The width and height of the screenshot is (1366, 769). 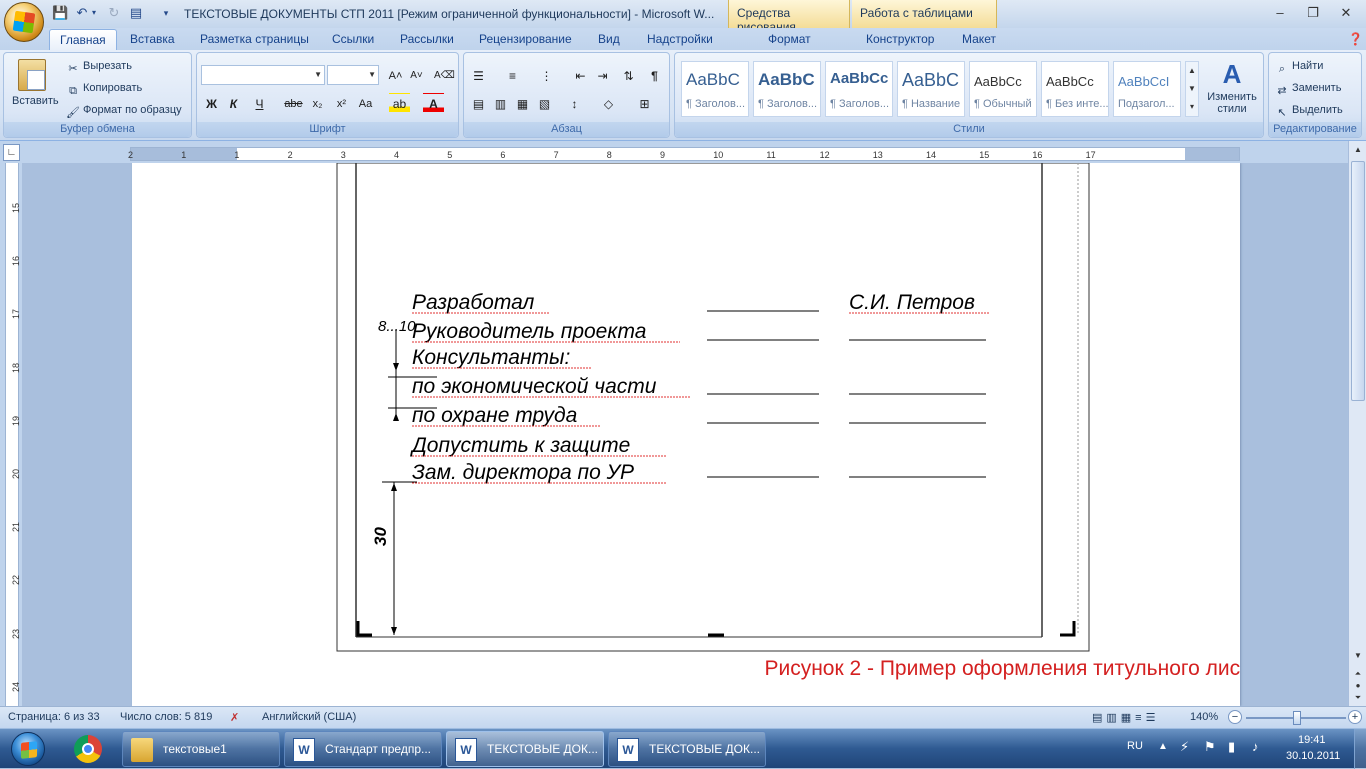 What do you see at coordinates (1358, 699) in the screenshot?
I see `next-page-icon: ⏷` at bounding box center [1358, 699].